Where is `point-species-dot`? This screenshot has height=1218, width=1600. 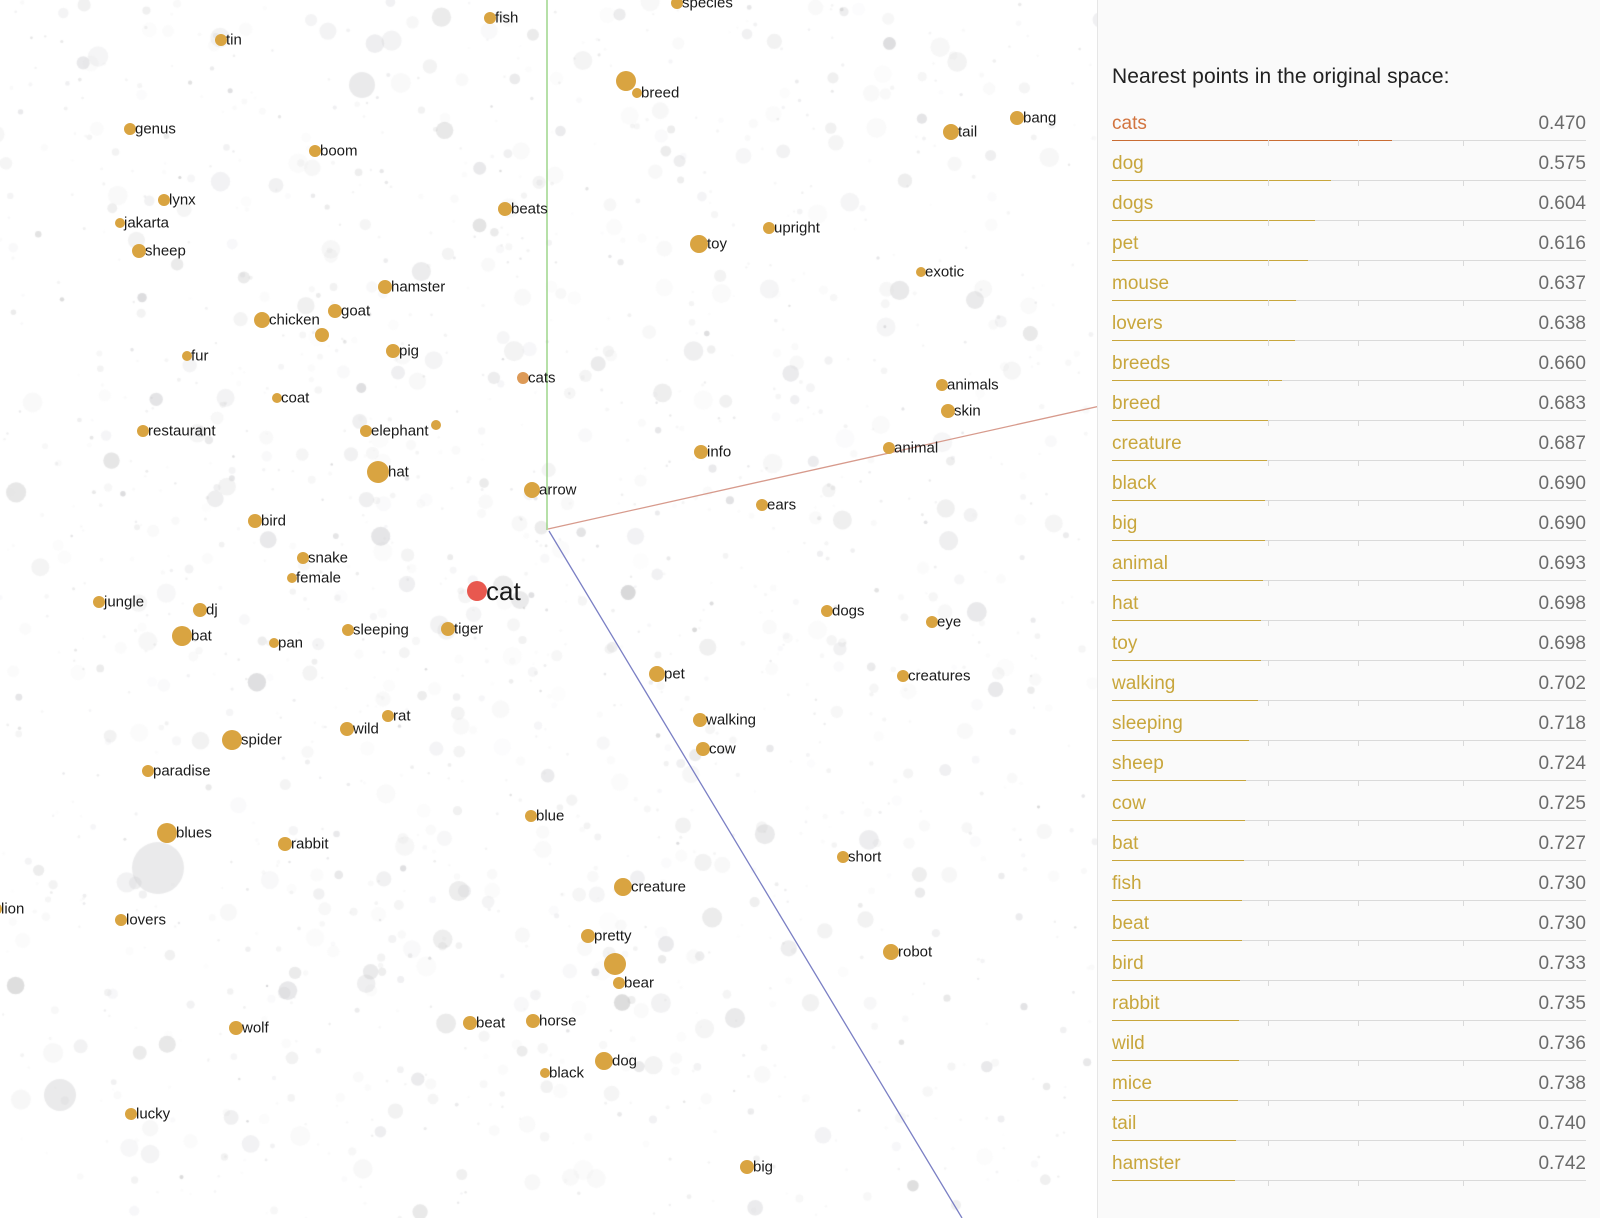 point-species-dot is located at coordinates (677, 4).